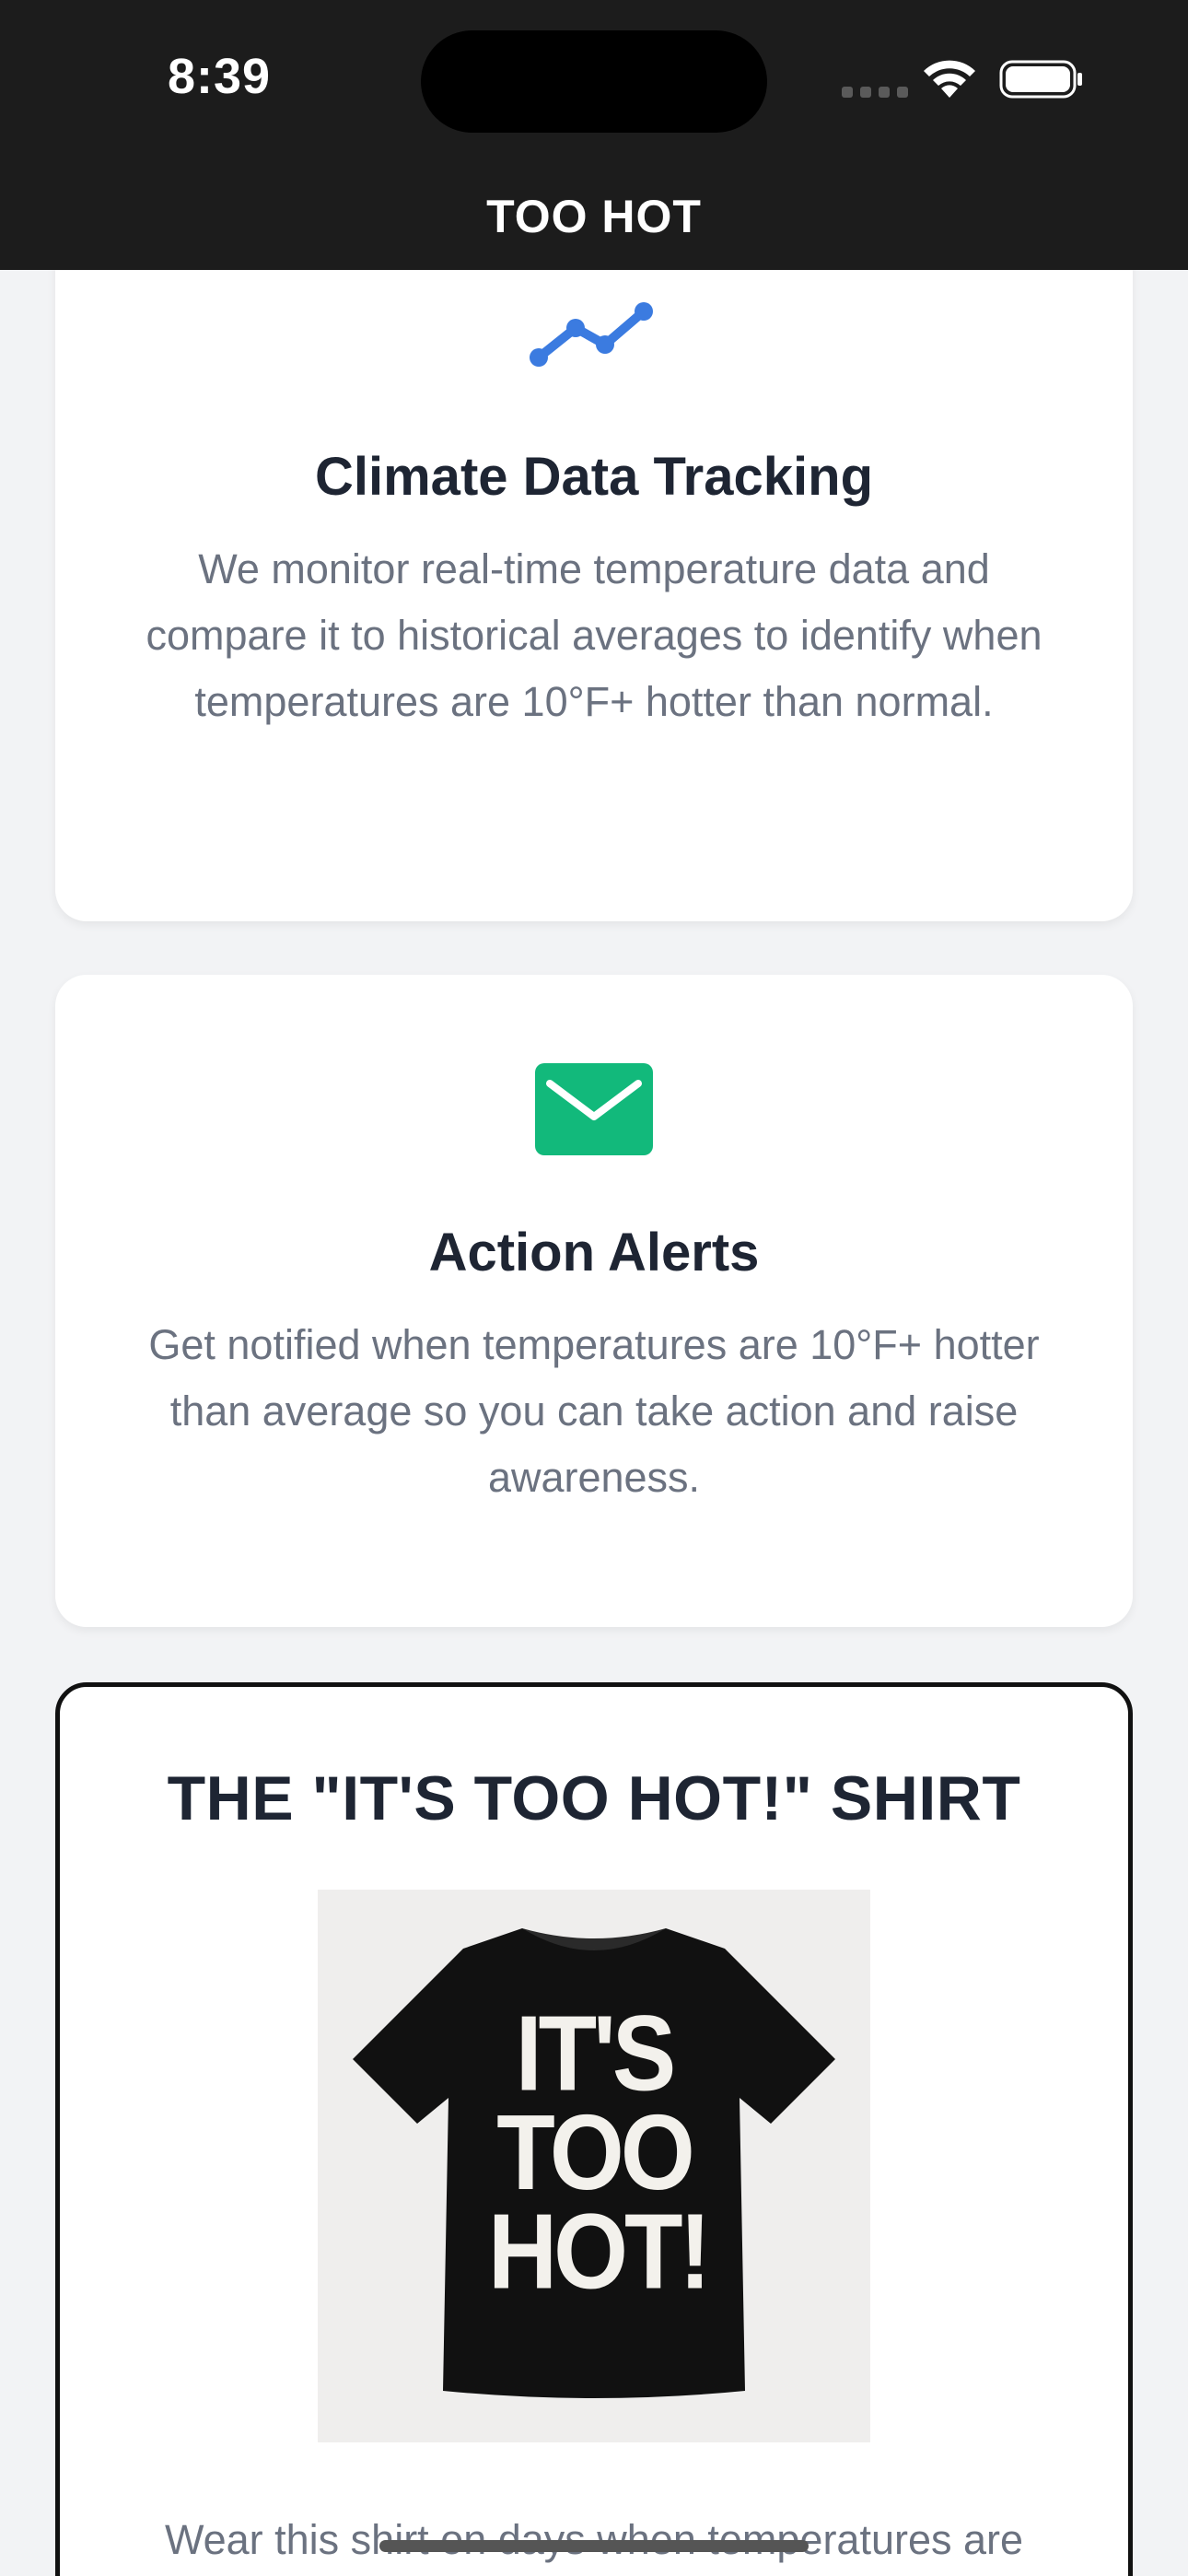 The image size is (1188, 2576). I want to click on wifi-icon, so click(949, 79).